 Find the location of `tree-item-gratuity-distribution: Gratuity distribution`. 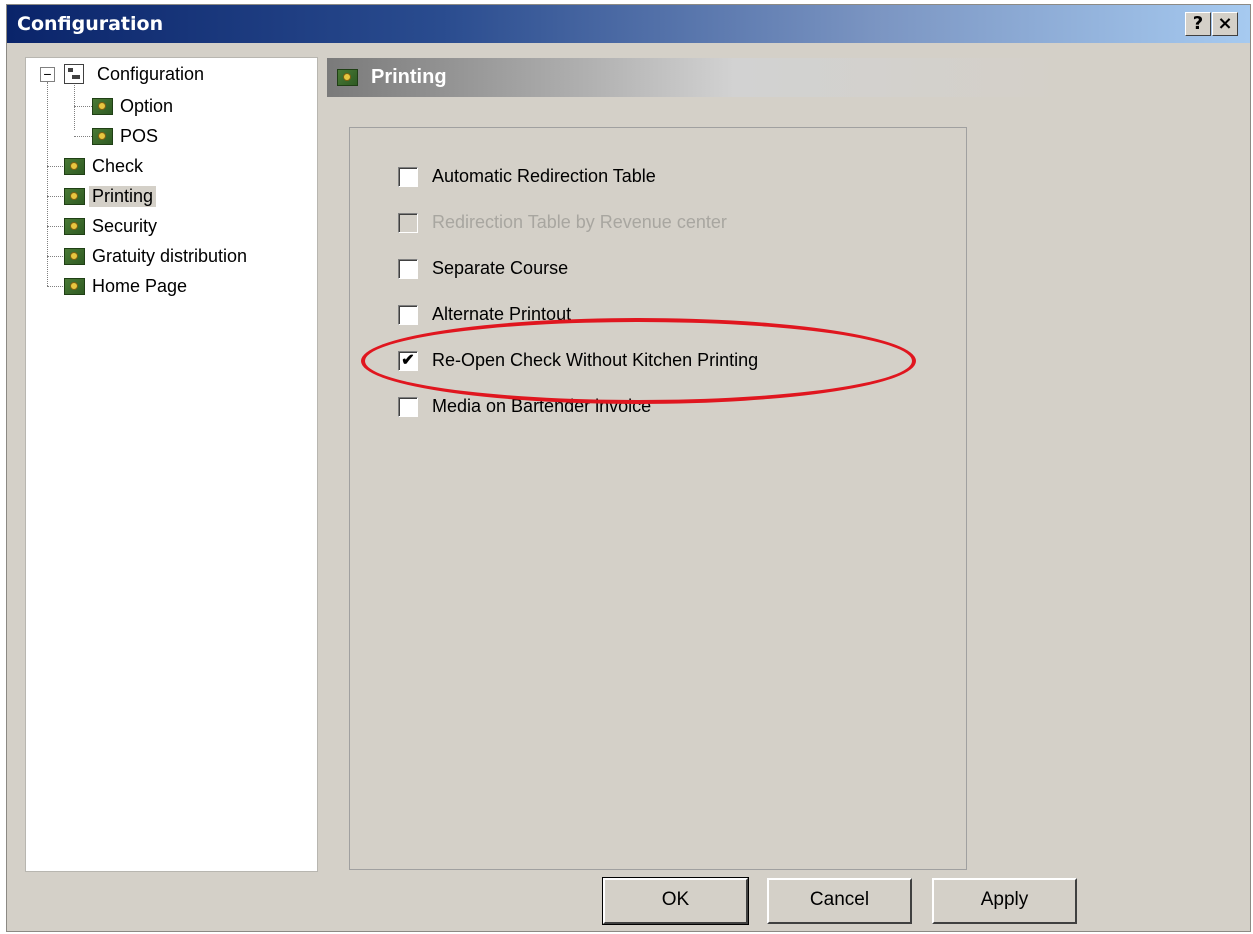

tree-item-gratuity-distribution: Gratuity distribution is located at coordinates (157, 256).